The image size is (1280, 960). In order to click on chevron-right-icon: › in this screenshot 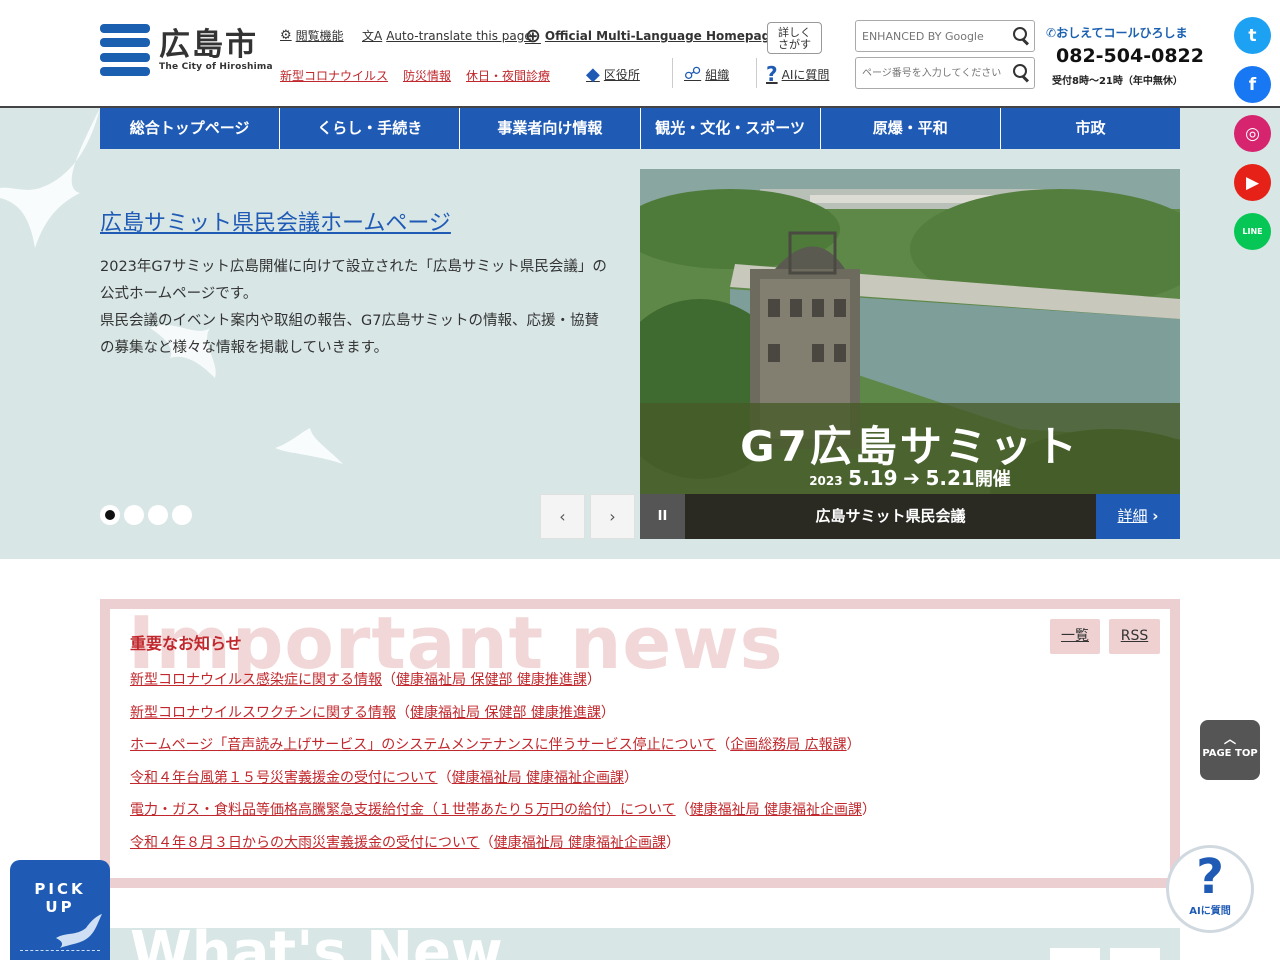, I will do `click(1155, 516)`.